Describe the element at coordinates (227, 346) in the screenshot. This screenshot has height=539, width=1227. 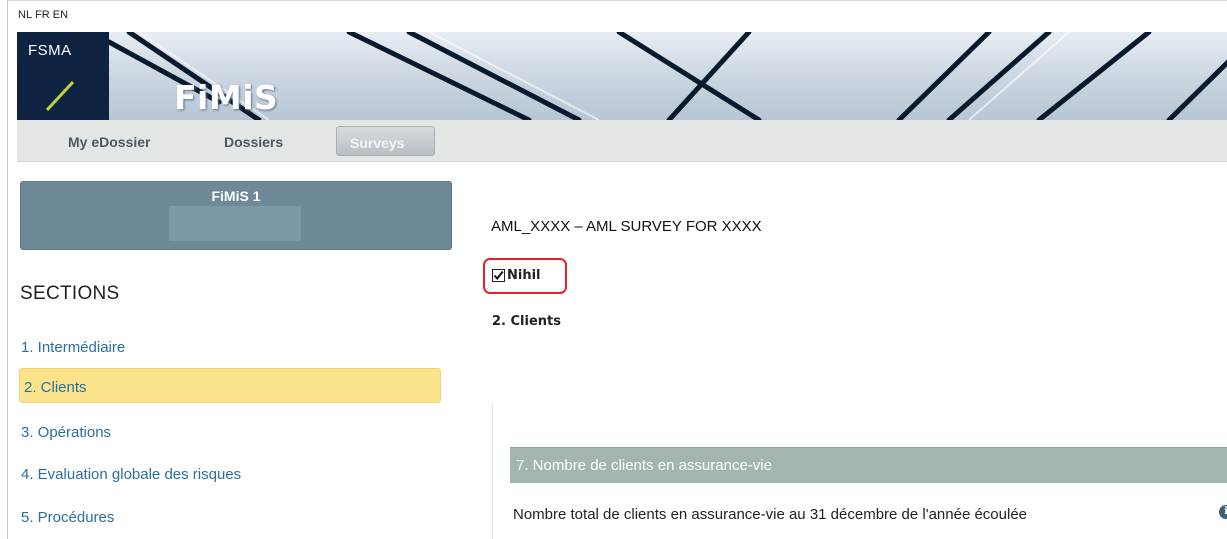
I see `sidebar-item-intermediaire: 1. Intermédiaire` at that location.